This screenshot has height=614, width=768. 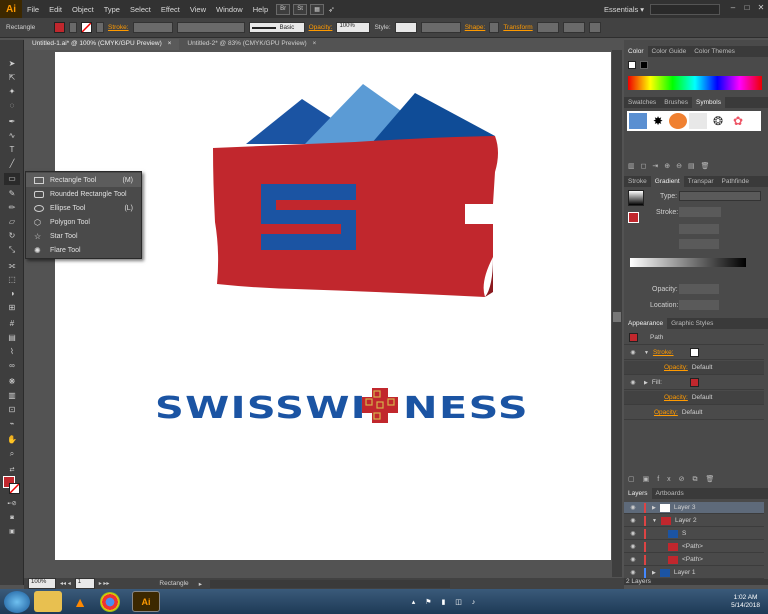 I want to click on flyout-polygon-tool: ⬡ Polygon Tool, so click(x=83, y=222).